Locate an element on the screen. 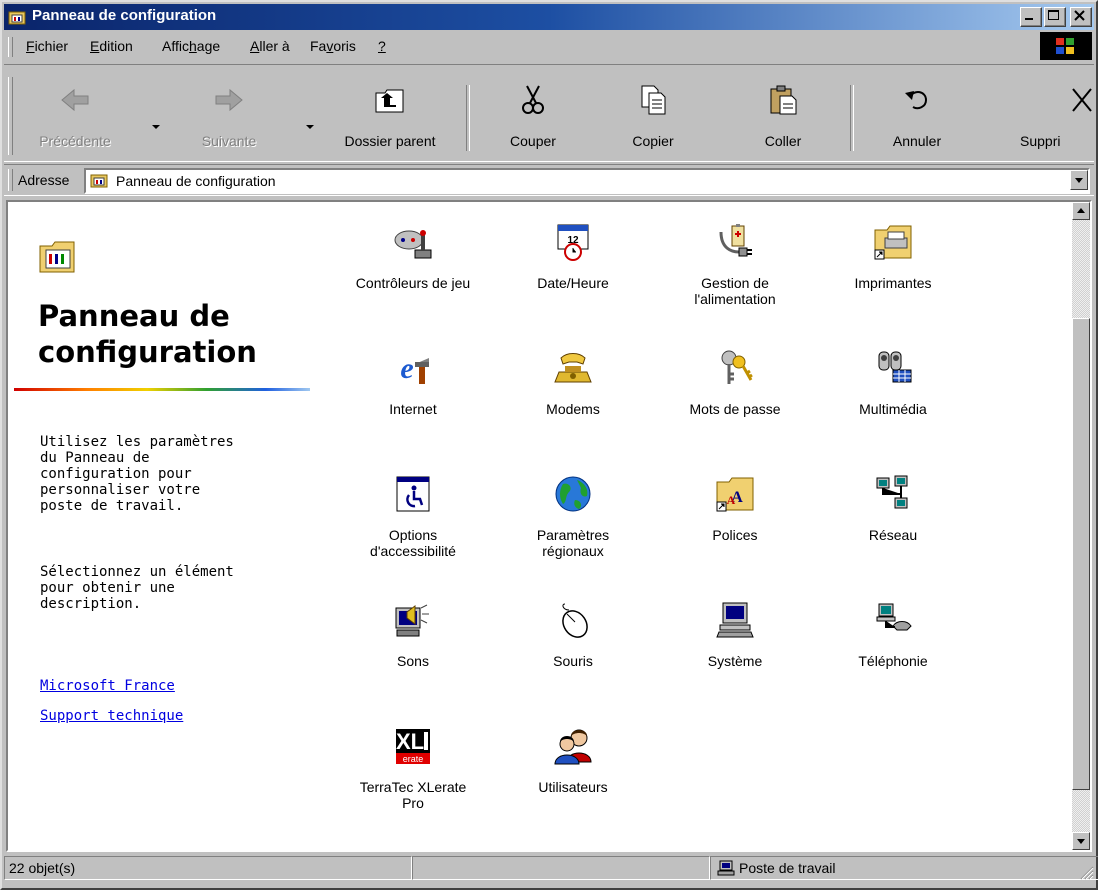 The width and height of the screenshot is (1098, 890). calendar-clock-icon: 12 is located at coordinates (573, 242).